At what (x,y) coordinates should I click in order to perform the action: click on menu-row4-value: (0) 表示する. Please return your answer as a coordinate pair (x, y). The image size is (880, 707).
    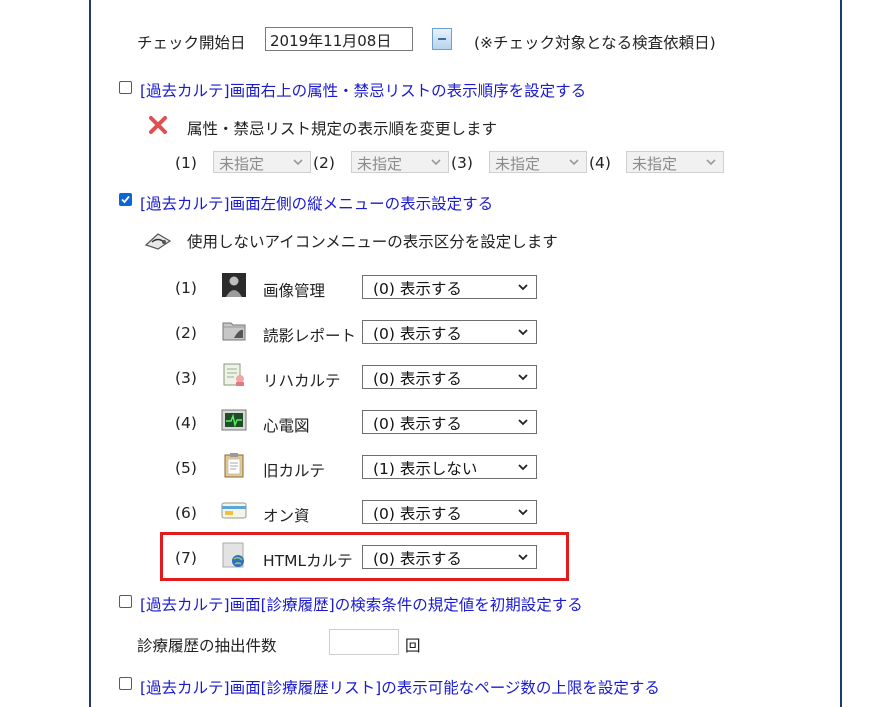
    Looking at the image, I should click on (417, 424).